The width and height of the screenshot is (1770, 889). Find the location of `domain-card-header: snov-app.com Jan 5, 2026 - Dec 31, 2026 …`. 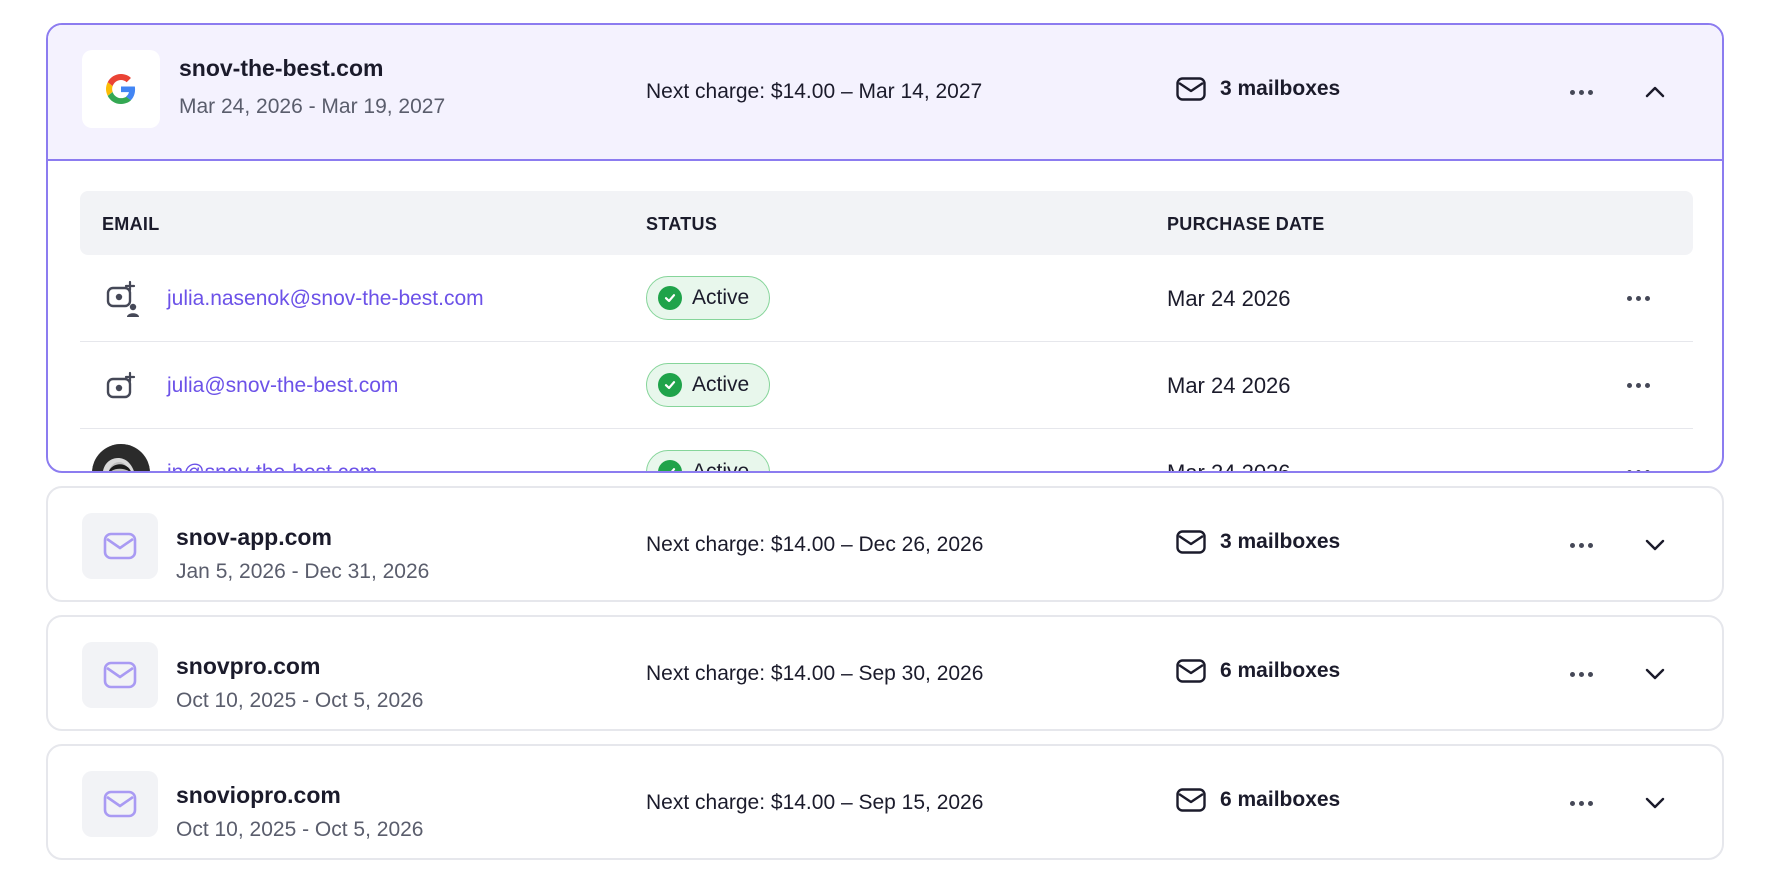

domain-card-header: snov-app.com Jan 5, 2026 - Dec 31, 2026 … is located at coordinates (885, 544).